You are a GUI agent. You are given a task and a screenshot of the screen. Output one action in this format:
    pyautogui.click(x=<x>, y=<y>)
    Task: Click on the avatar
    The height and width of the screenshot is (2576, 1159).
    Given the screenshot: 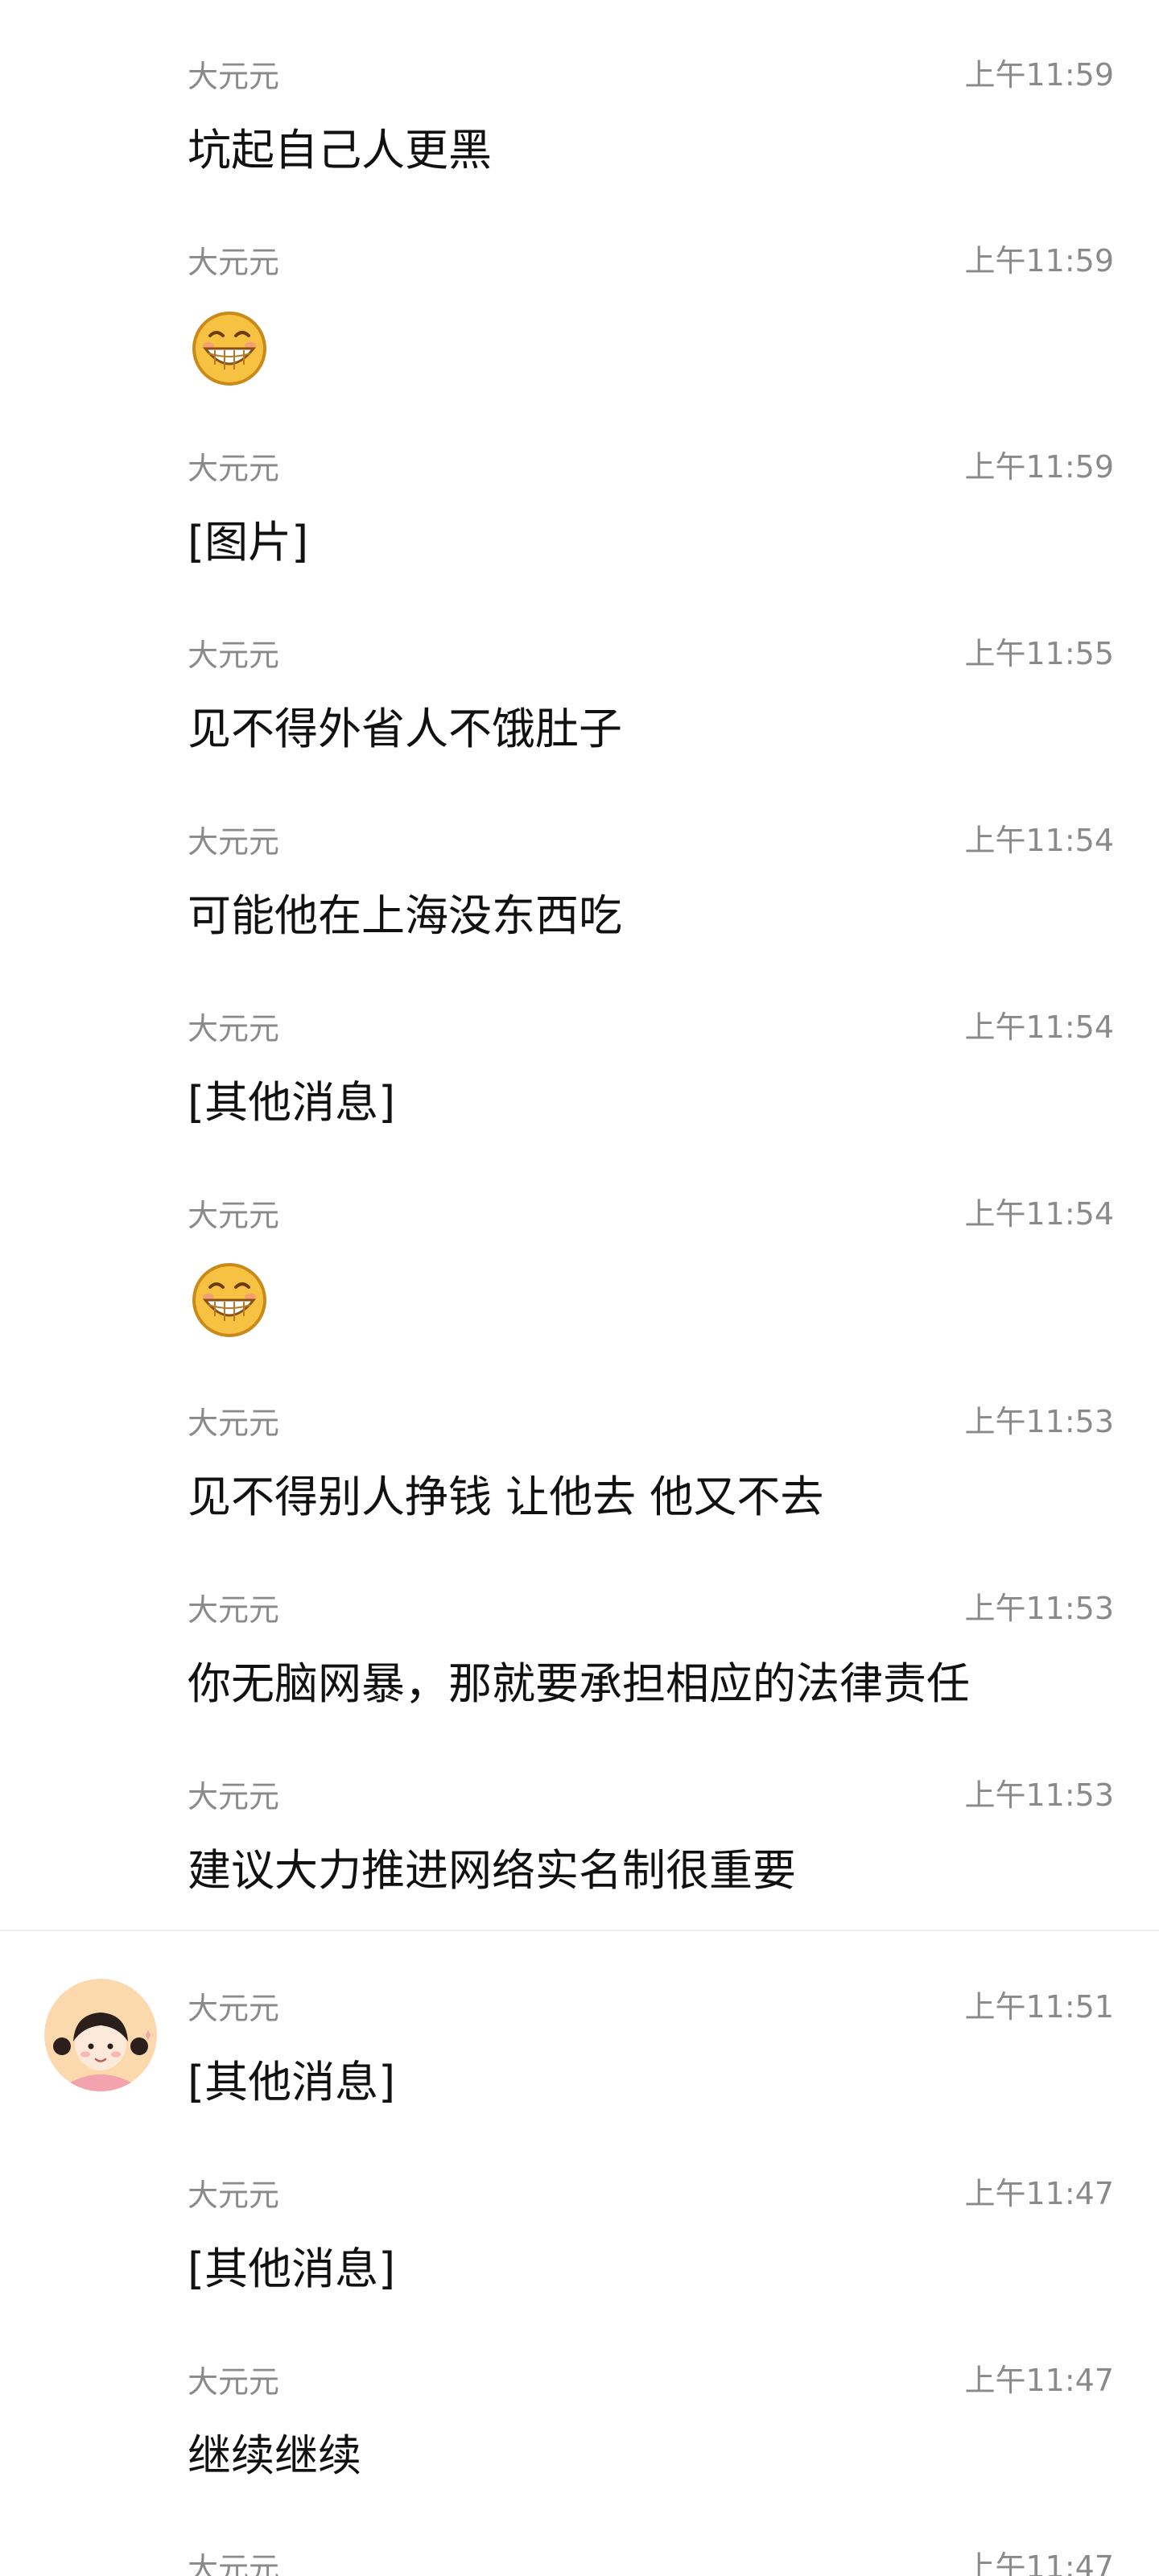 What is the action you would take?
    pyautogui.click(x=100, y=2035)
    